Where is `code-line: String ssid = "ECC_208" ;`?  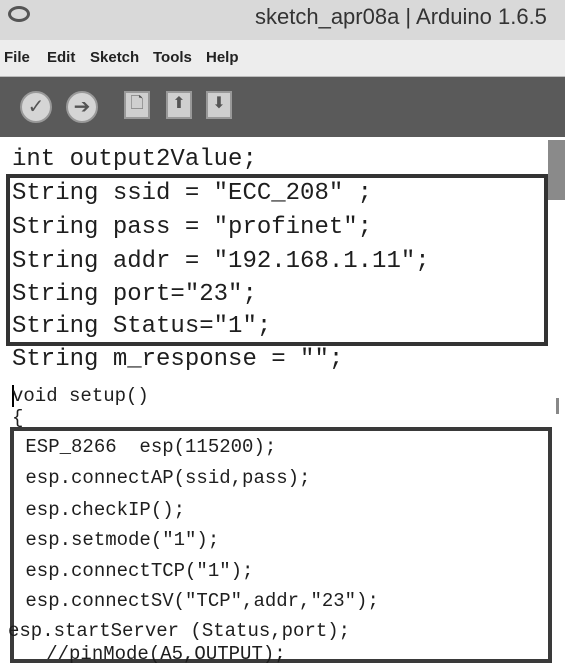 code-line: String ssid = "ECC_208" ; is located at coordinates (192, 193).